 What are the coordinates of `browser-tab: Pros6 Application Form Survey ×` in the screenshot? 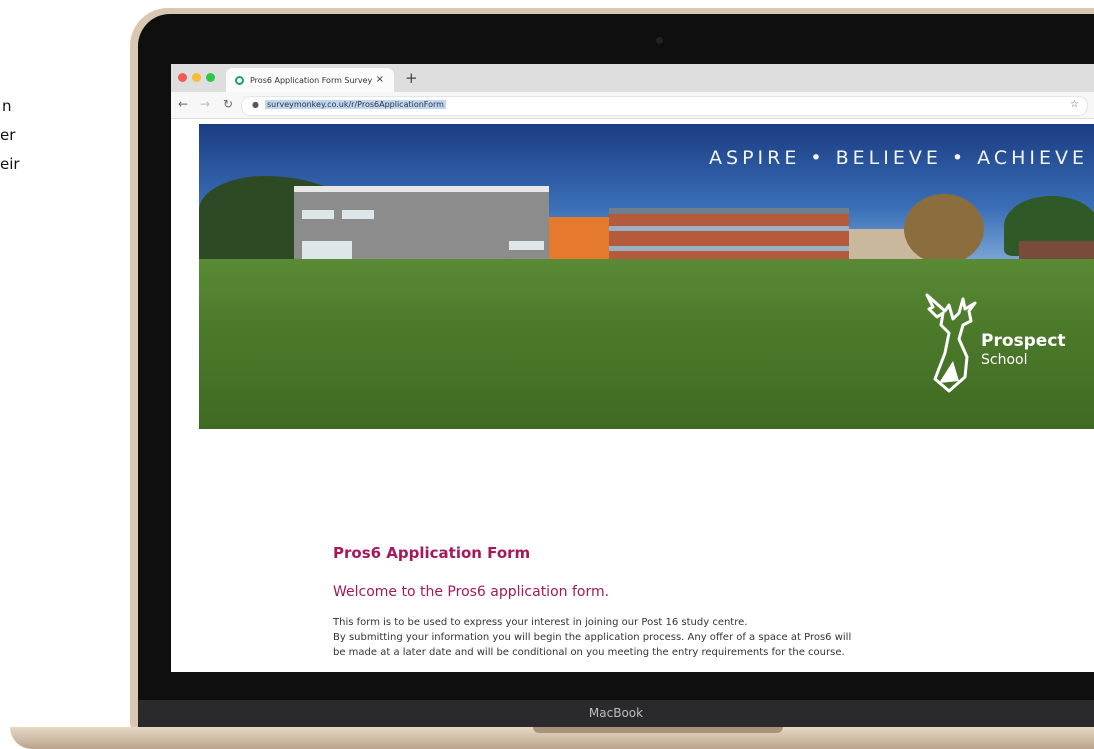 It's located at (310, 80).